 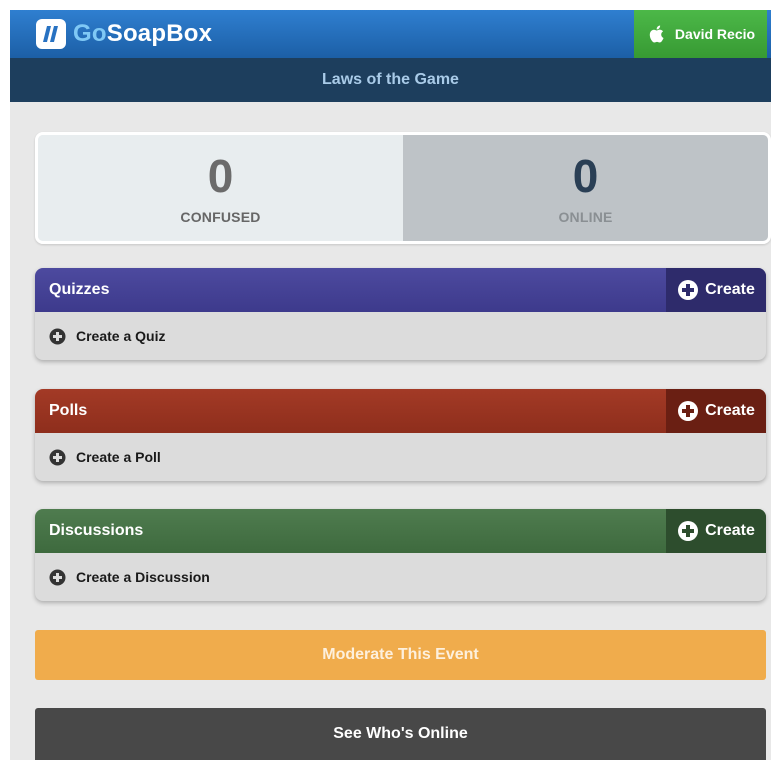 I want to click on create-quiz-button: Create, so click(x=716, y=290).